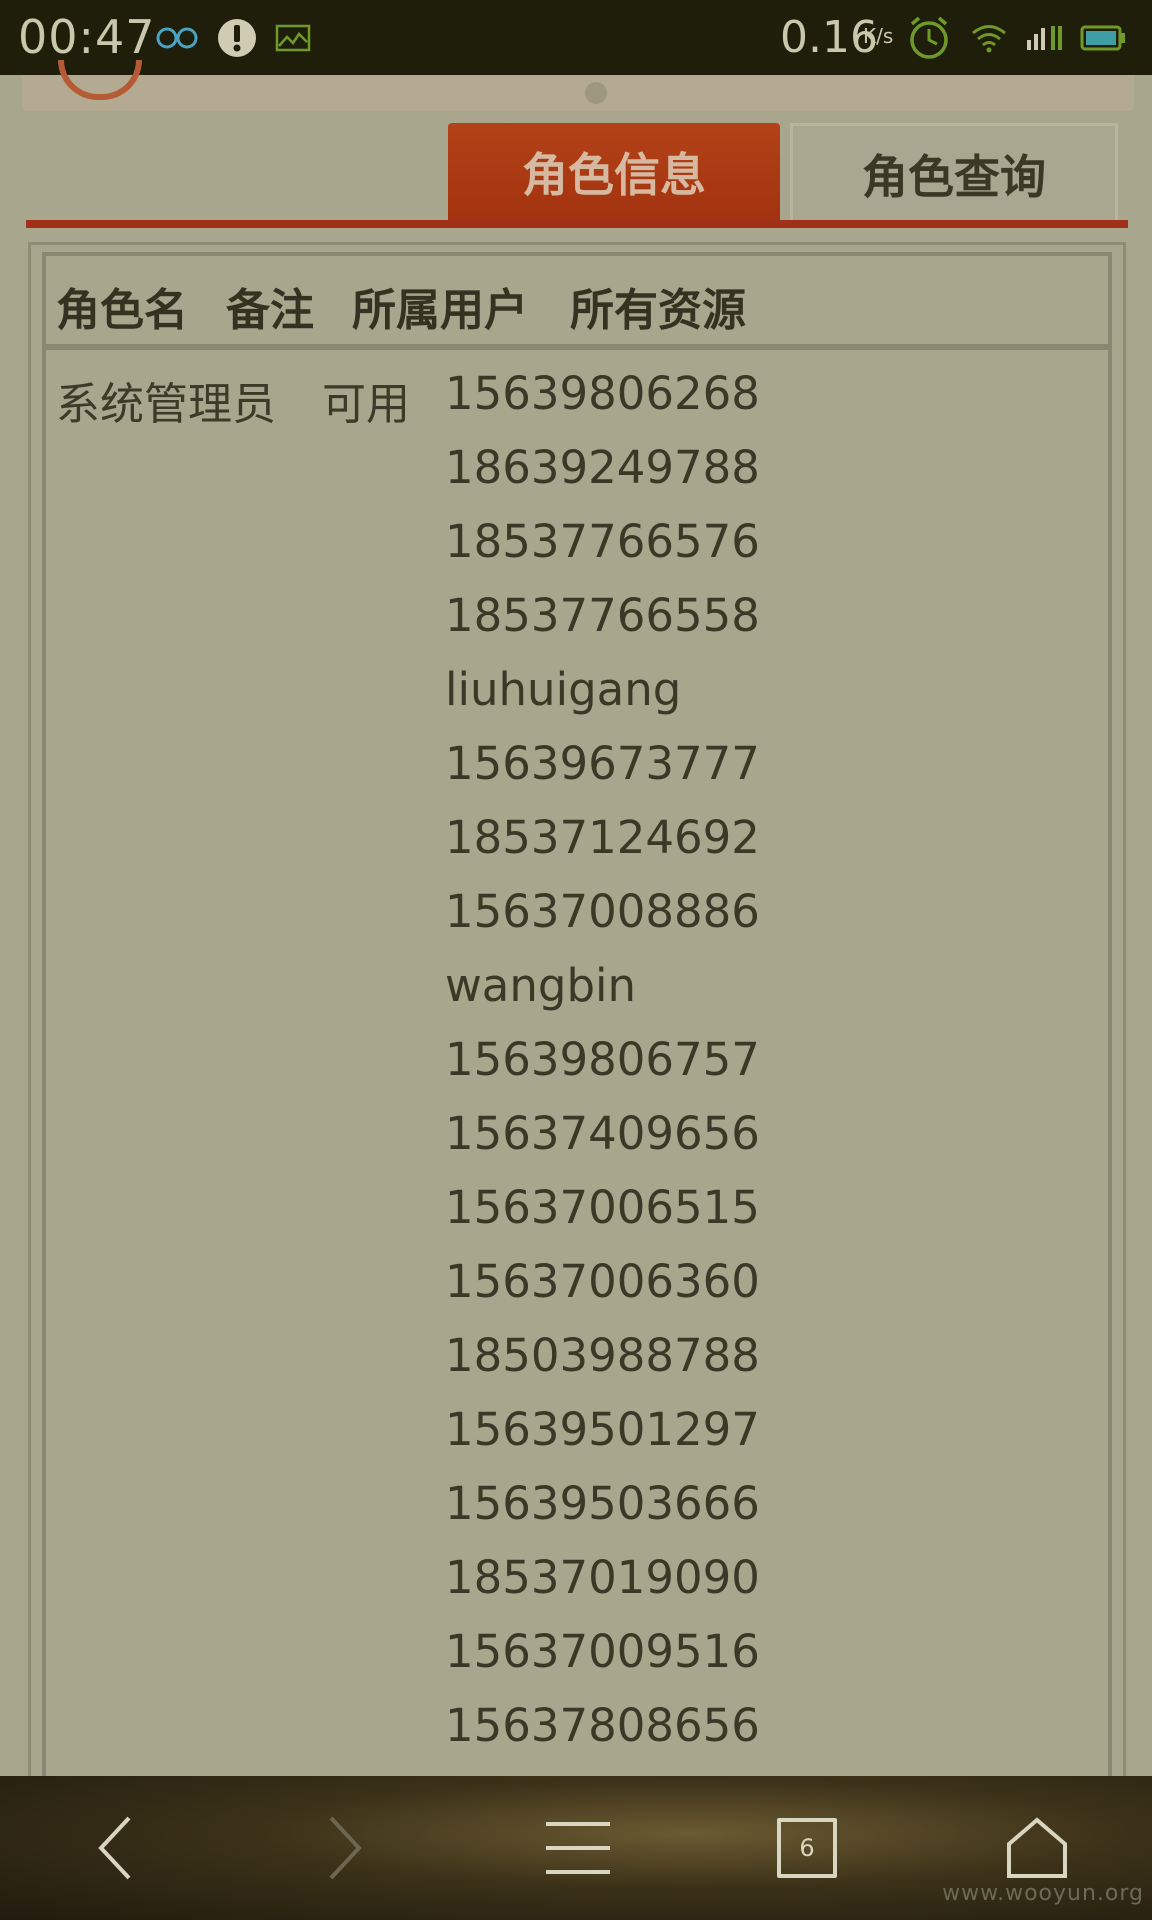 This screenshot has width=1152, height=1920. Describe the element at coordinates (602, 837) in the screenshot. I see `list-item: 18537124692` at that location.